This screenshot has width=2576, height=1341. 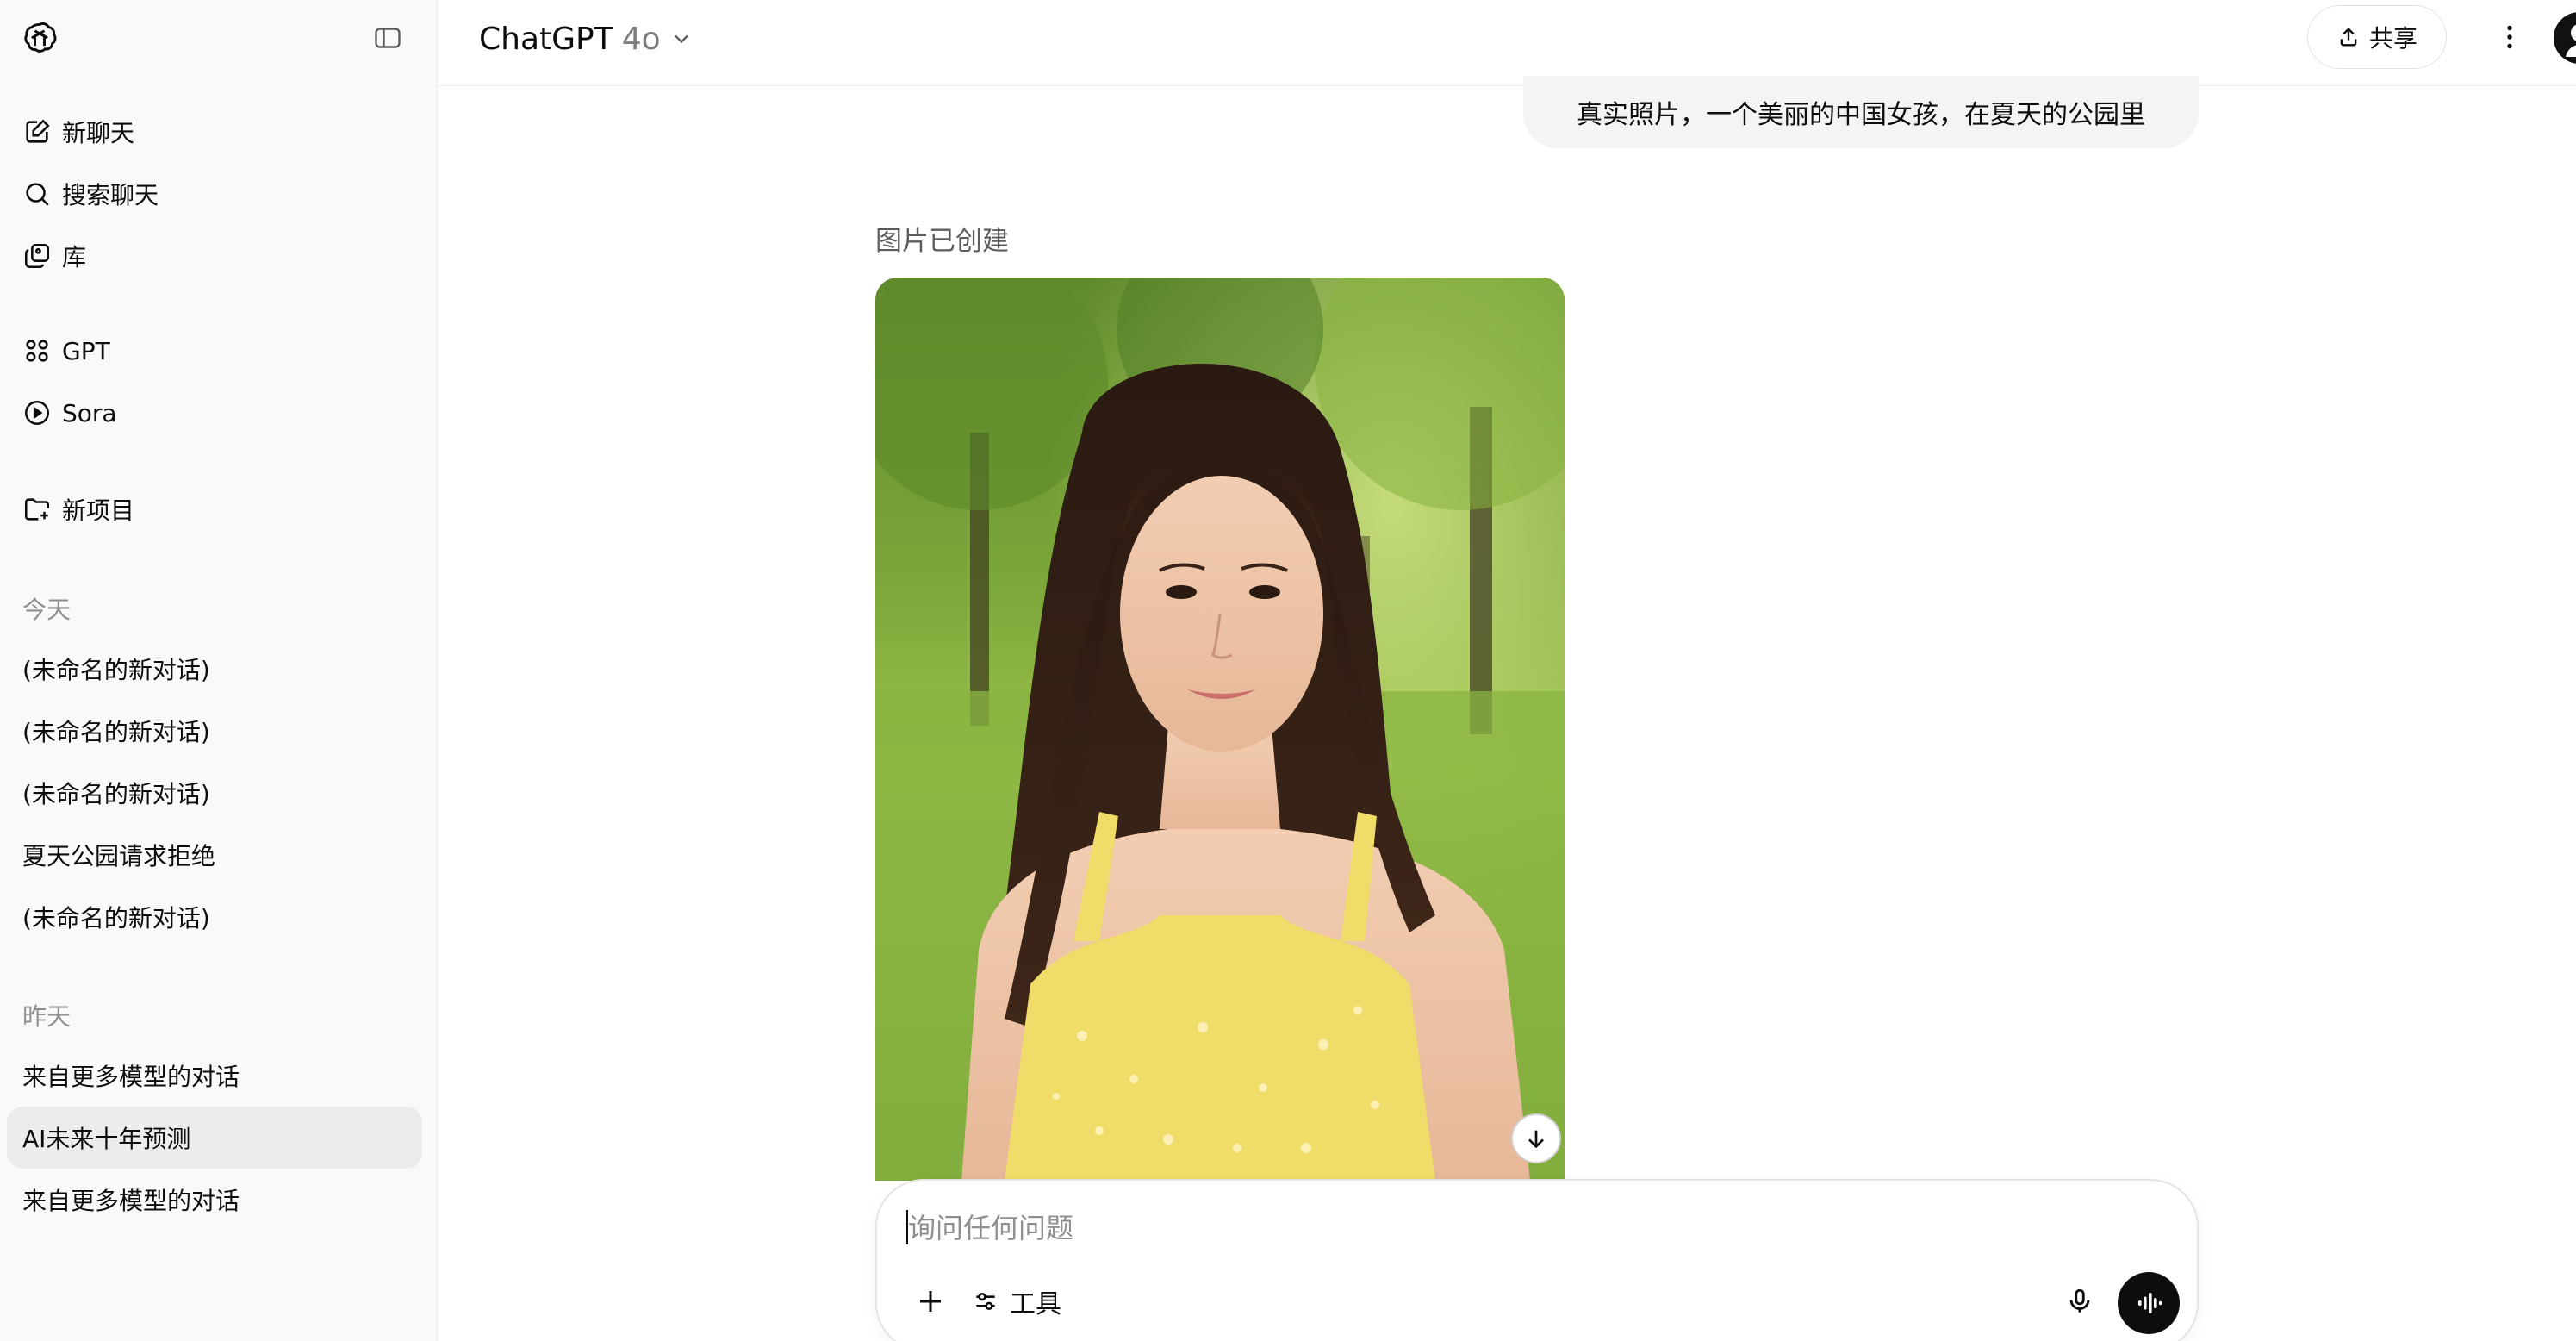 What do you see at coordinates (942, 242) in the screenshot?
I see `image-created-label: 图片已创建` at bounding box center [942, 242].